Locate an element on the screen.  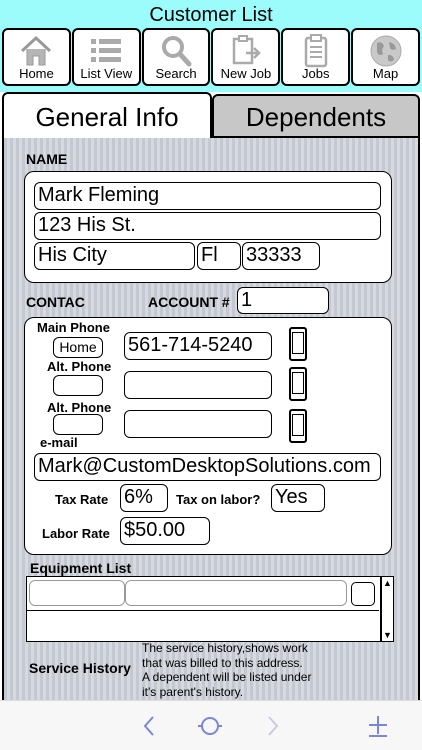
equipment-checkbox is located at coordinates (363, 594).